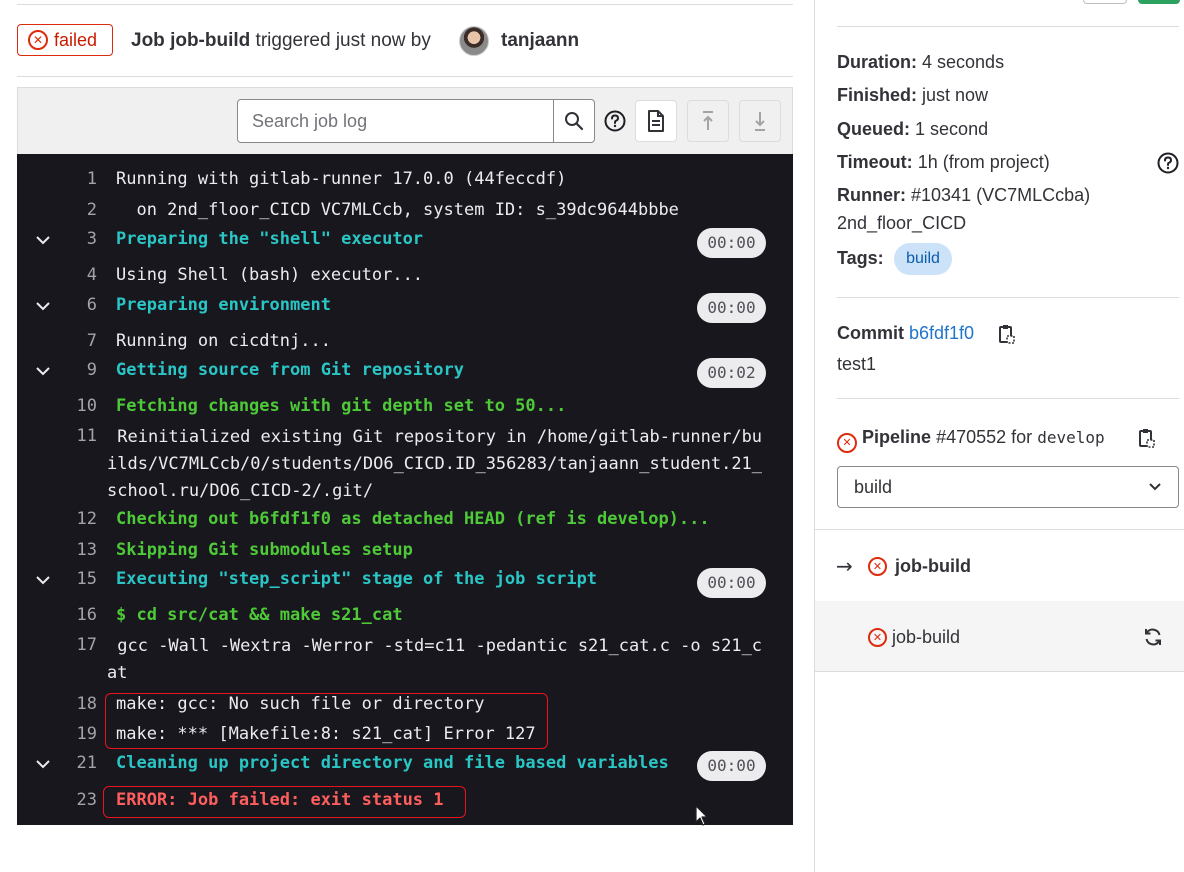 Image resolution: width=1184 pixels, height=872 pixels. Describe the element at coordinates (860, 258) in the screenshot. I see `tags-label: Tags:` at that location.